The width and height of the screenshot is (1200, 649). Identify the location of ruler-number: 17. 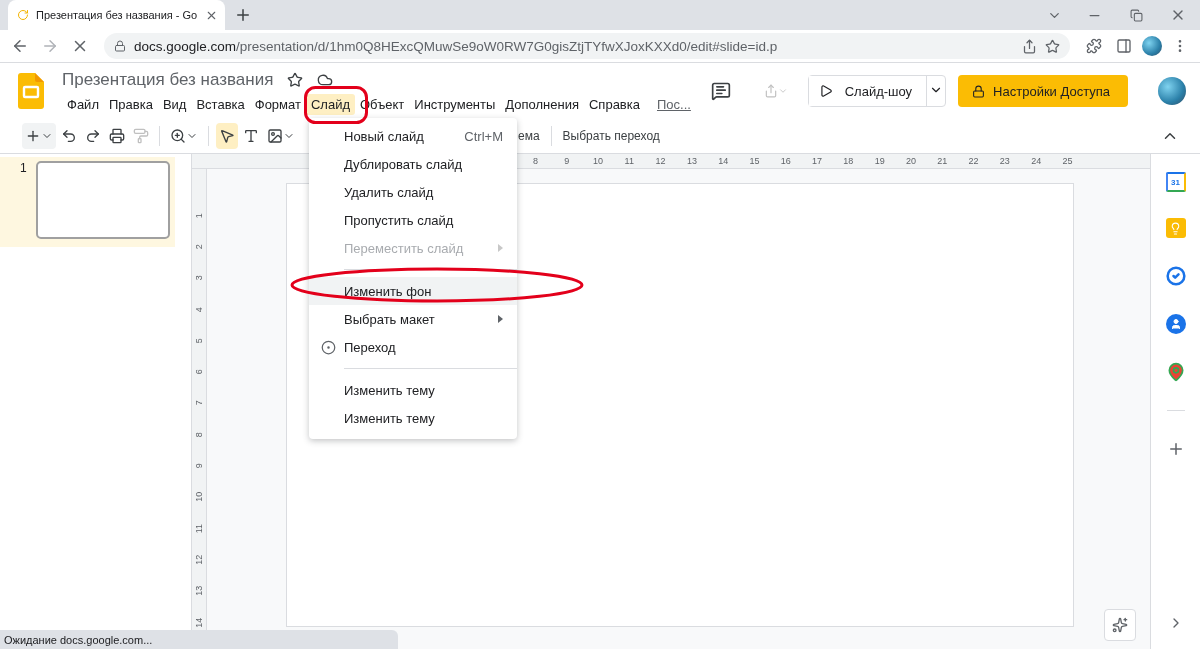
(817, 161).